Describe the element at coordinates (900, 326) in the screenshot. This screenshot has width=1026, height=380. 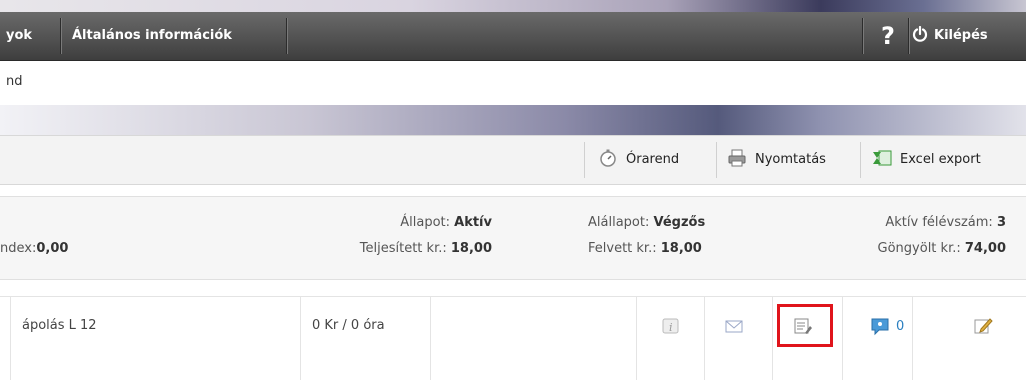
I see `comment-count: 0` at that location.